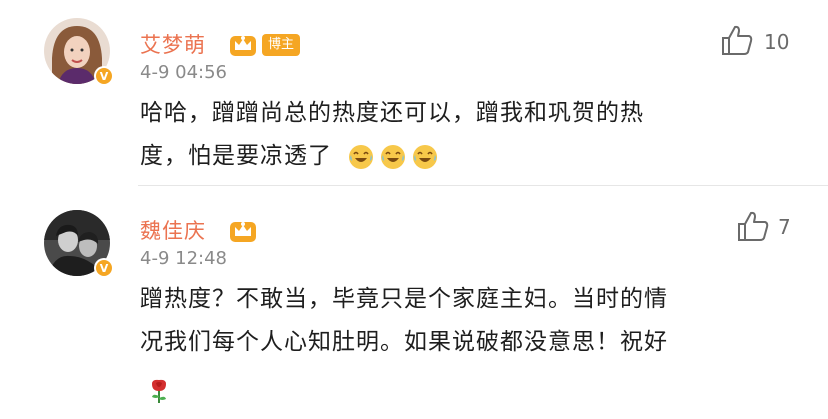  I want to click on username: 魏佳庆, so click(173, 230).